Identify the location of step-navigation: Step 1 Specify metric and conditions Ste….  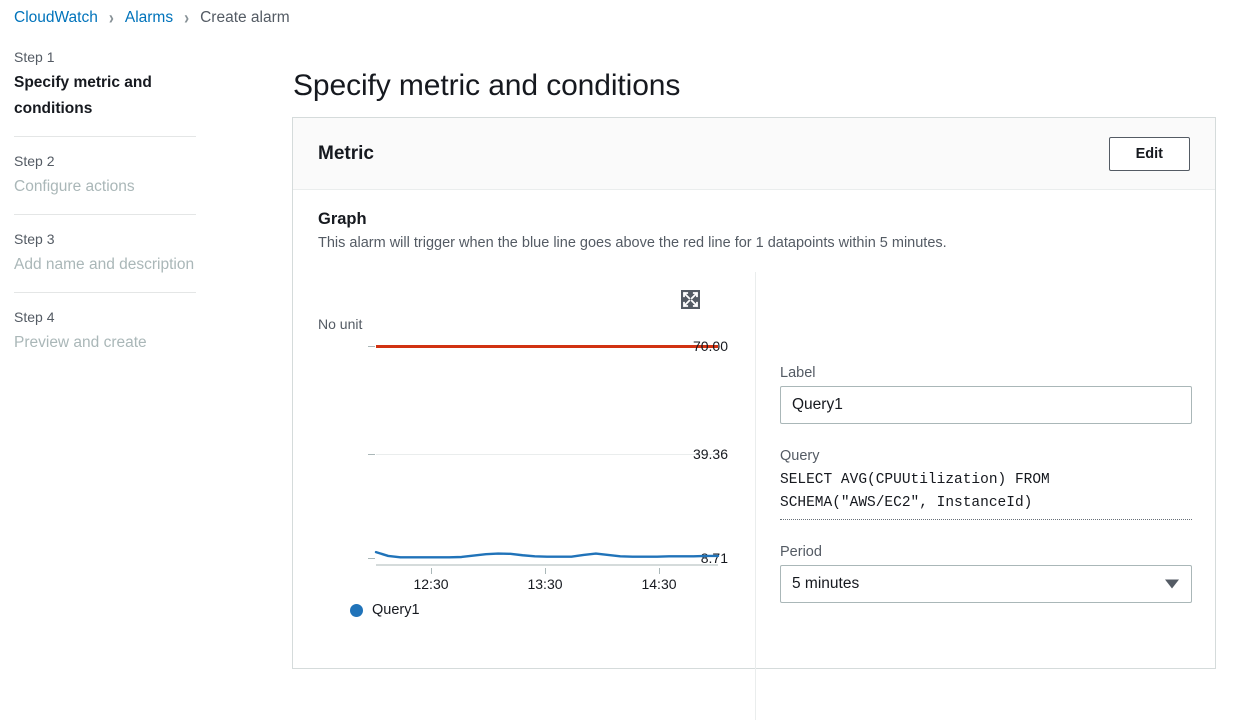
(105, 208).